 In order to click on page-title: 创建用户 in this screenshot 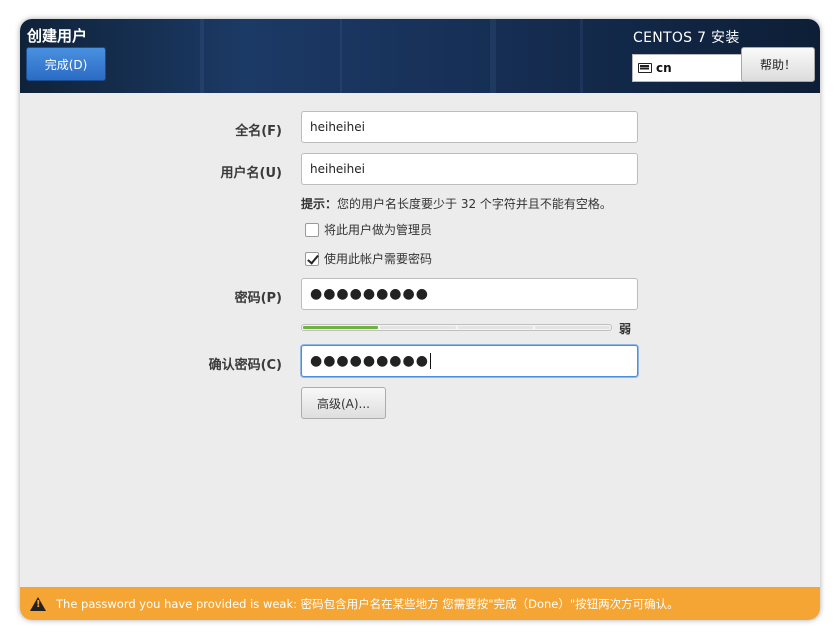, I will do `click(57, 36)`.